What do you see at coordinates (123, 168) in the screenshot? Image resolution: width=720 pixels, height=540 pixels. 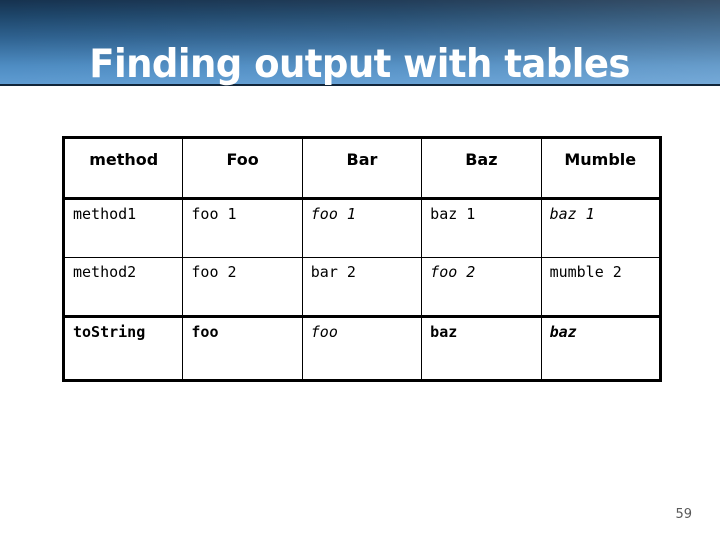 I see `column-header-method: method` at bounding box center [123, 168].